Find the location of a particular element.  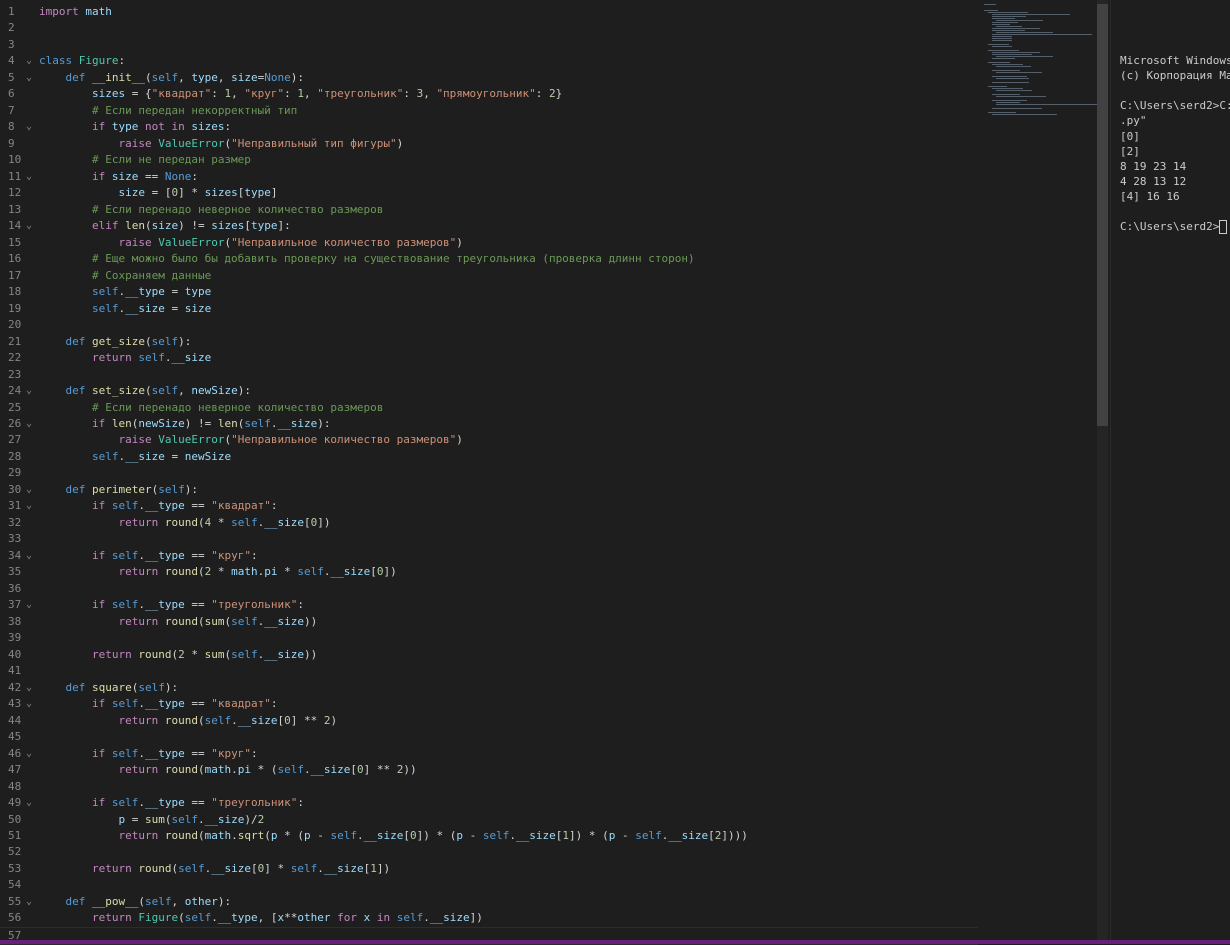

code-text: return round(2 * sum(self.__size)) is located at coordinates (204, 654).